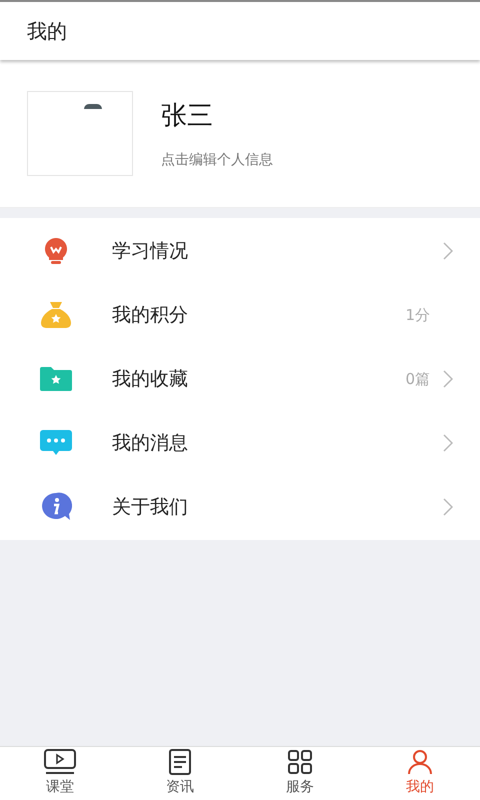 Image resolution: width=480 pixels, height=800 pixels. I want to click on menu-label: 我的消息, so click(150, 443).